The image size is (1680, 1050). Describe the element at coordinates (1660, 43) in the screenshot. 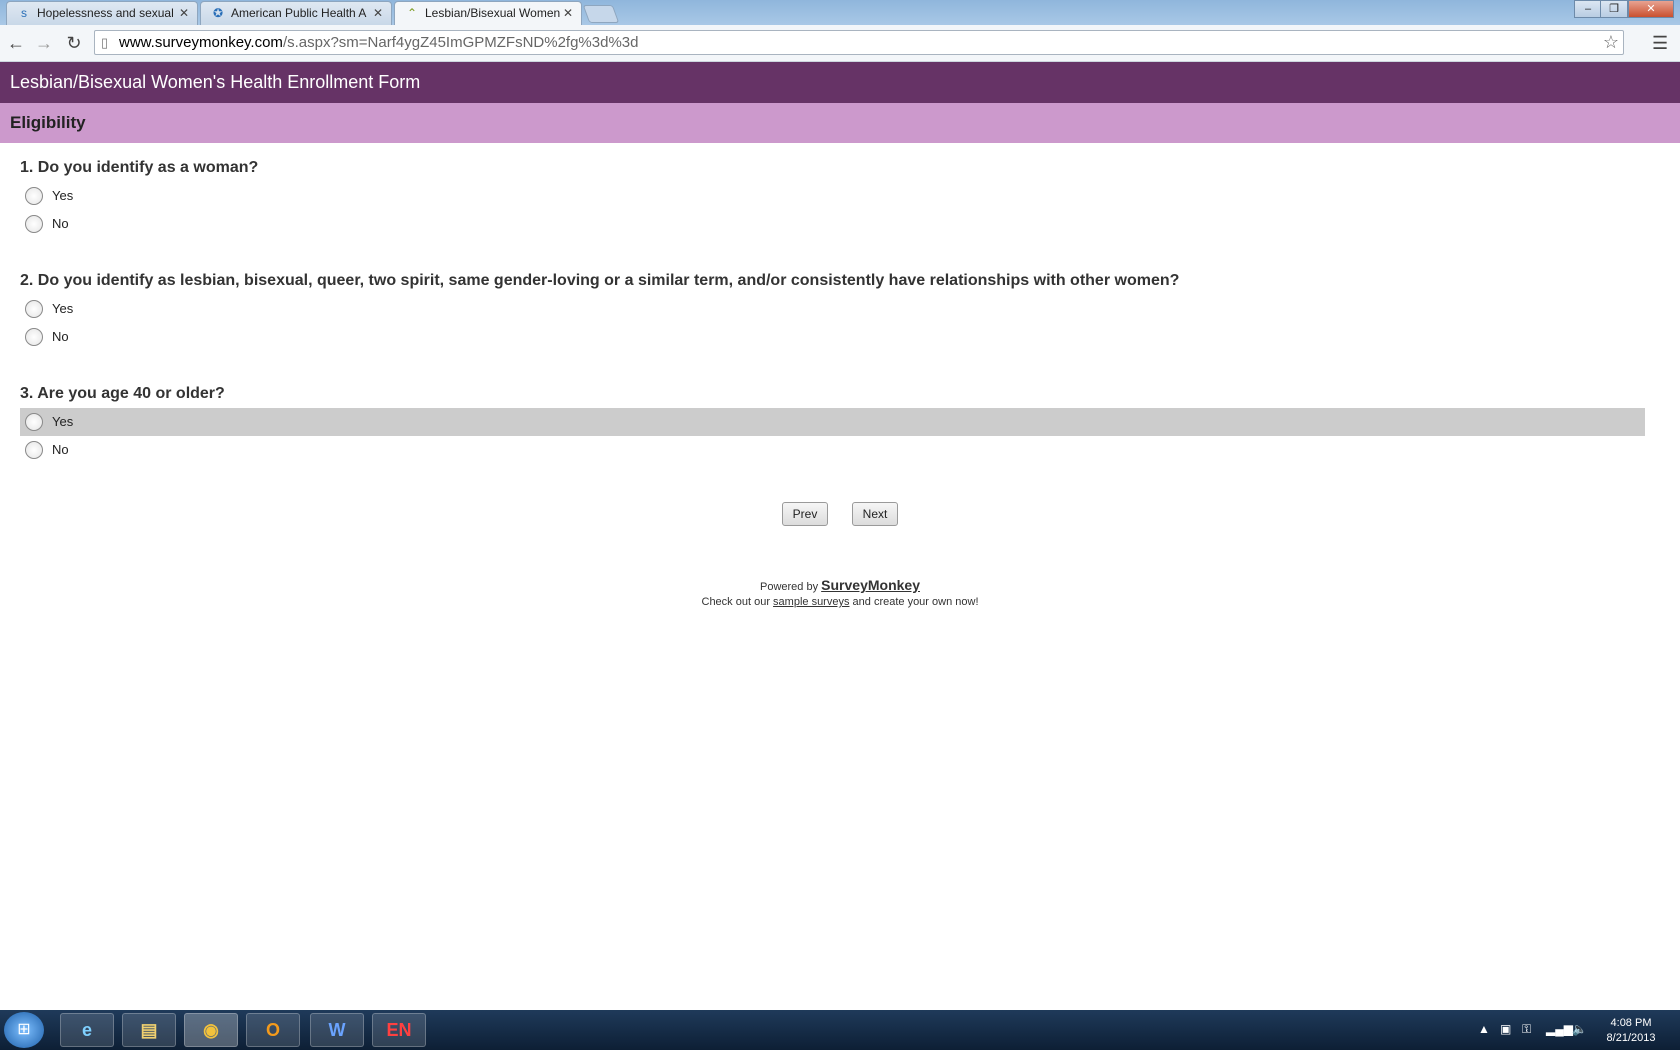

I see `browser-menu-icon: ☰` at that location.